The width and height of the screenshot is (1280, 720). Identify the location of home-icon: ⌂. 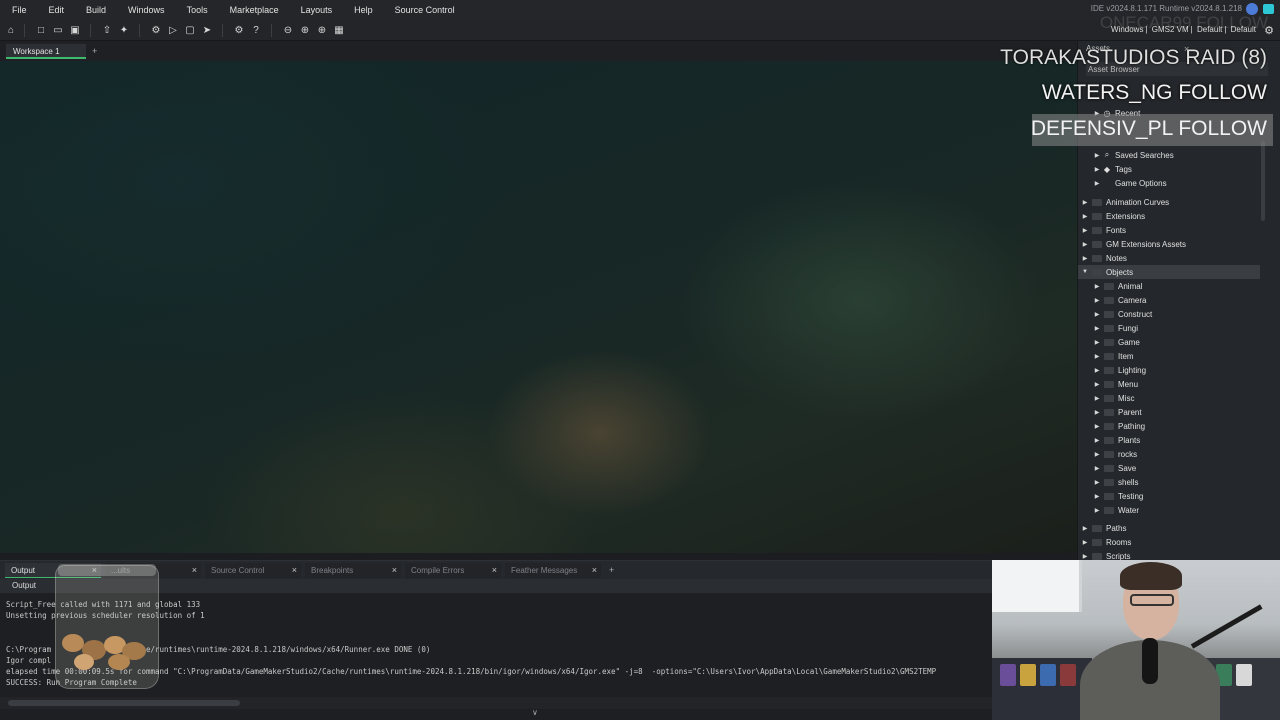
(11, 30).